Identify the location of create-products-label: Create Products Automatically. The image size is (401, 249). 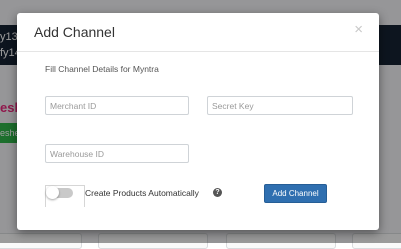
(142, 193).